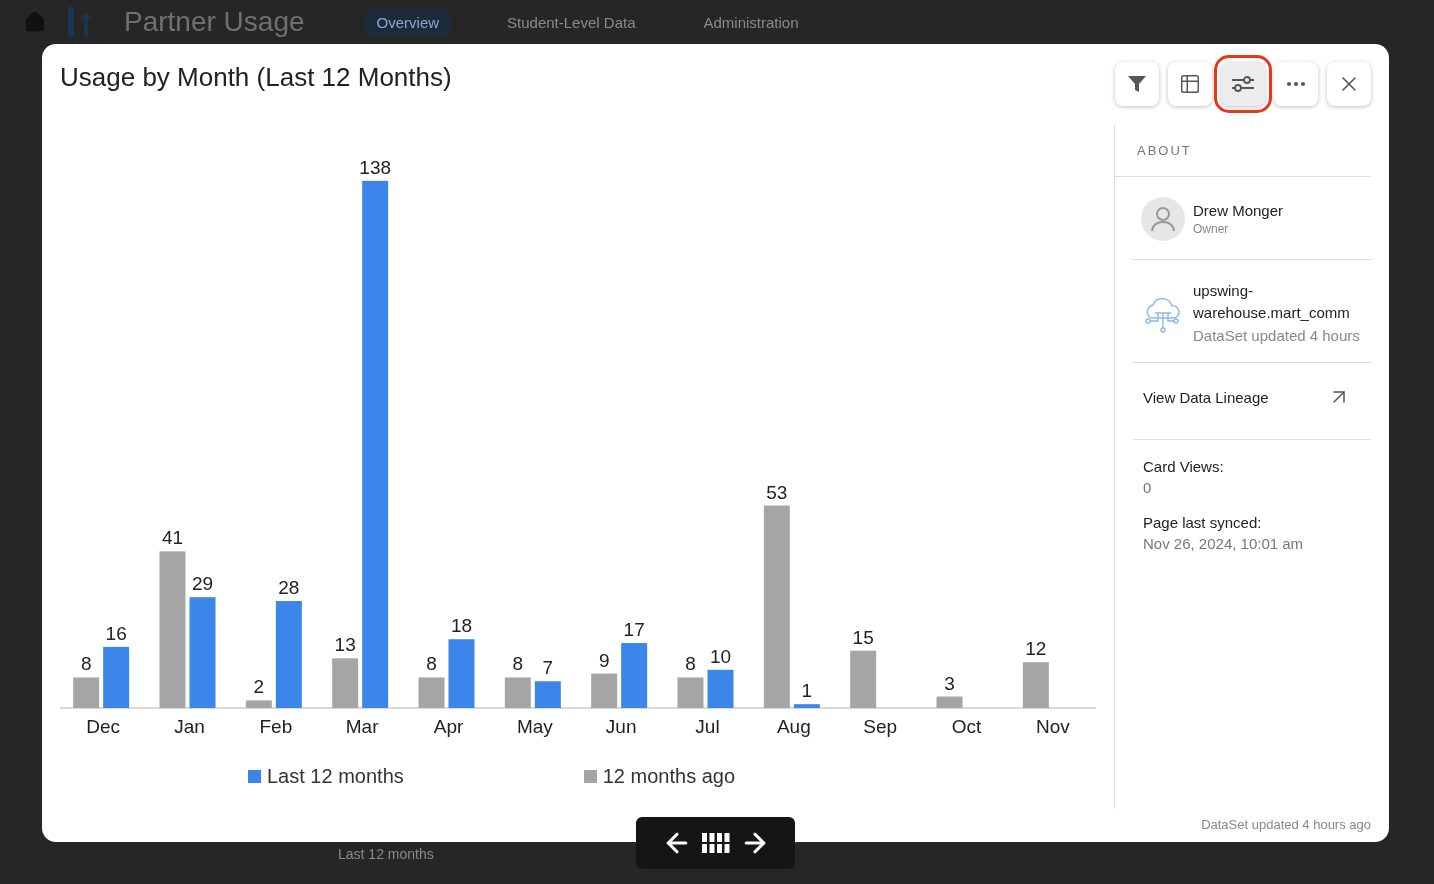  What do you see at coordinates (634, 630) in the screenshot?
I see `data-label: 17` at bounding box center [634, 630].